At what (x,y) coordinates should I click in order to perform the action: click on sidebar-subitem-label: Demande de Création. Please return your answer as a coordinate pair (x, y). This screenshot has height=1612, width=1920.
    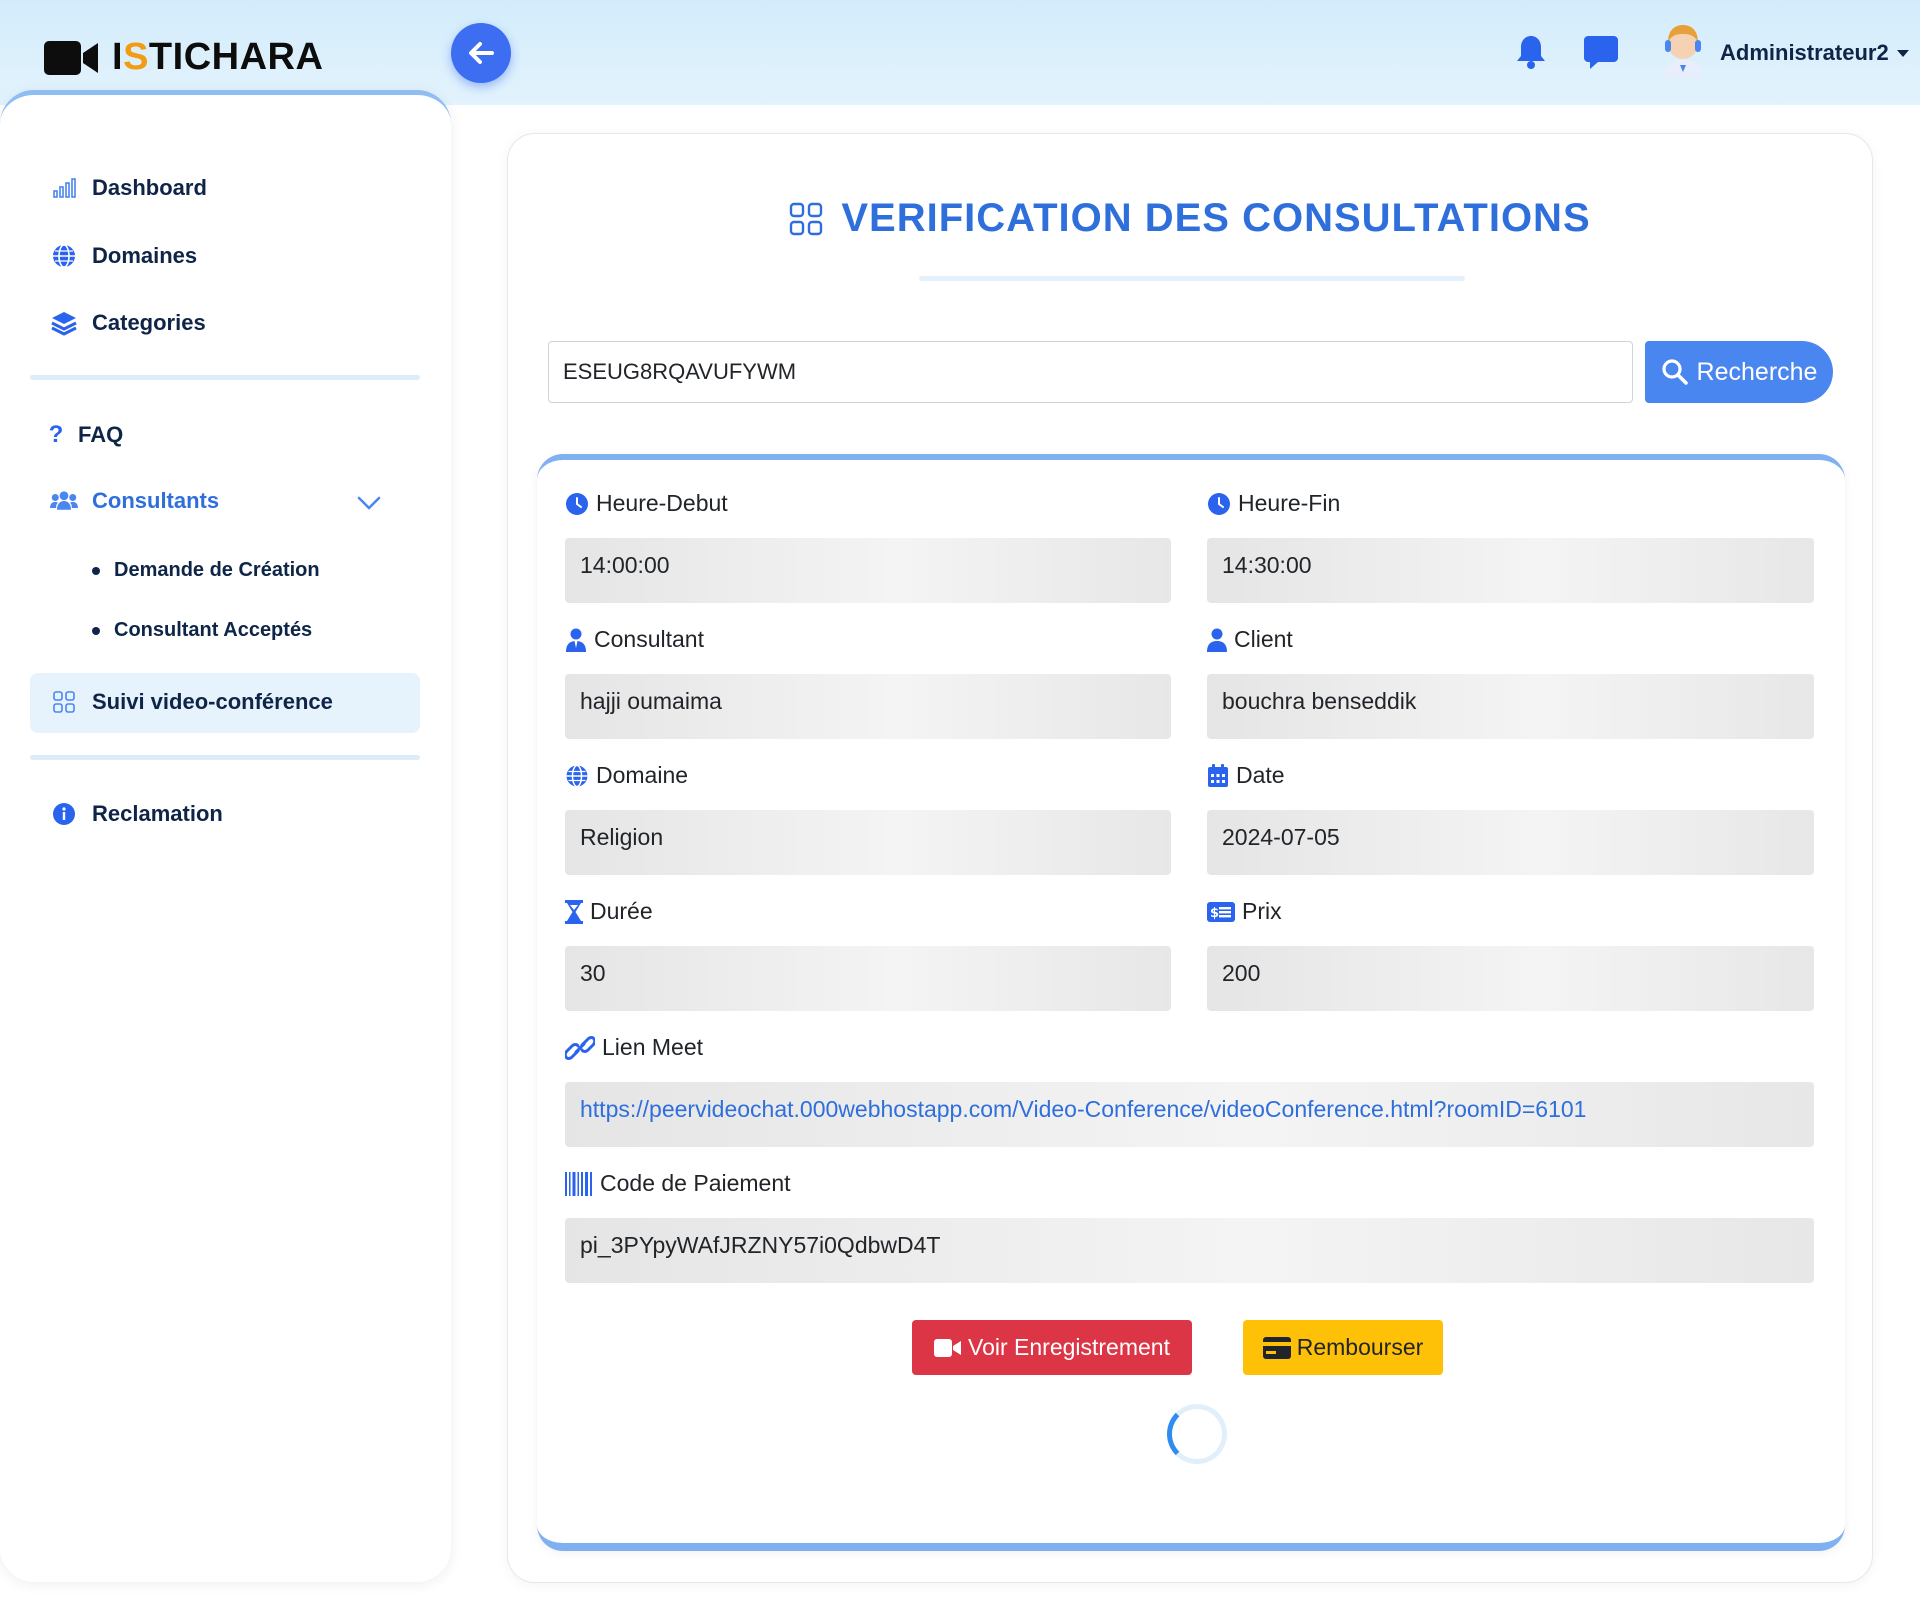
    Looking at the image, I should click on (217, 570).